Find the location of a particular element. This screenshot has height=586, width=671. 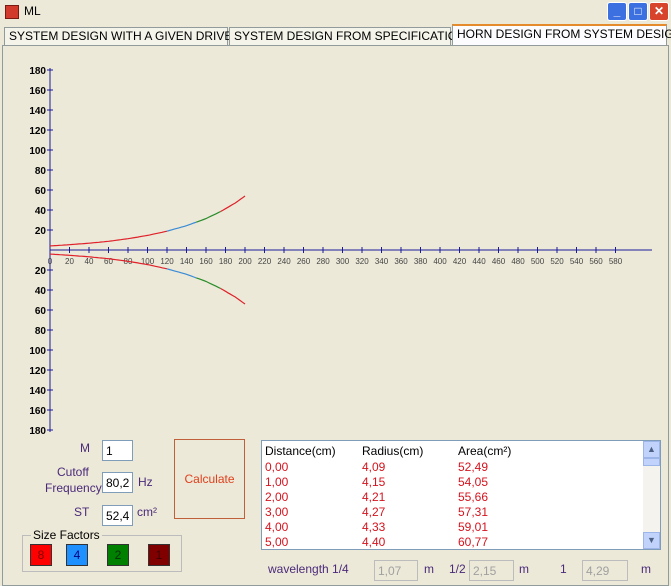

size-factor-2: 2 is located at coordinates (118, 555).